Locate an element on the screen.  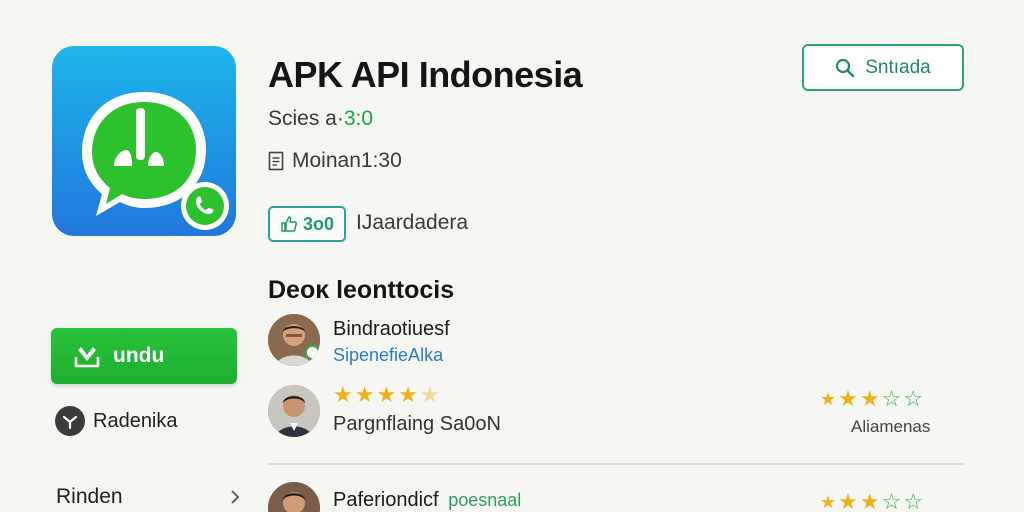
review-rating: ★ ★ ★ ★ ★ is located at coordinates (386, 395).